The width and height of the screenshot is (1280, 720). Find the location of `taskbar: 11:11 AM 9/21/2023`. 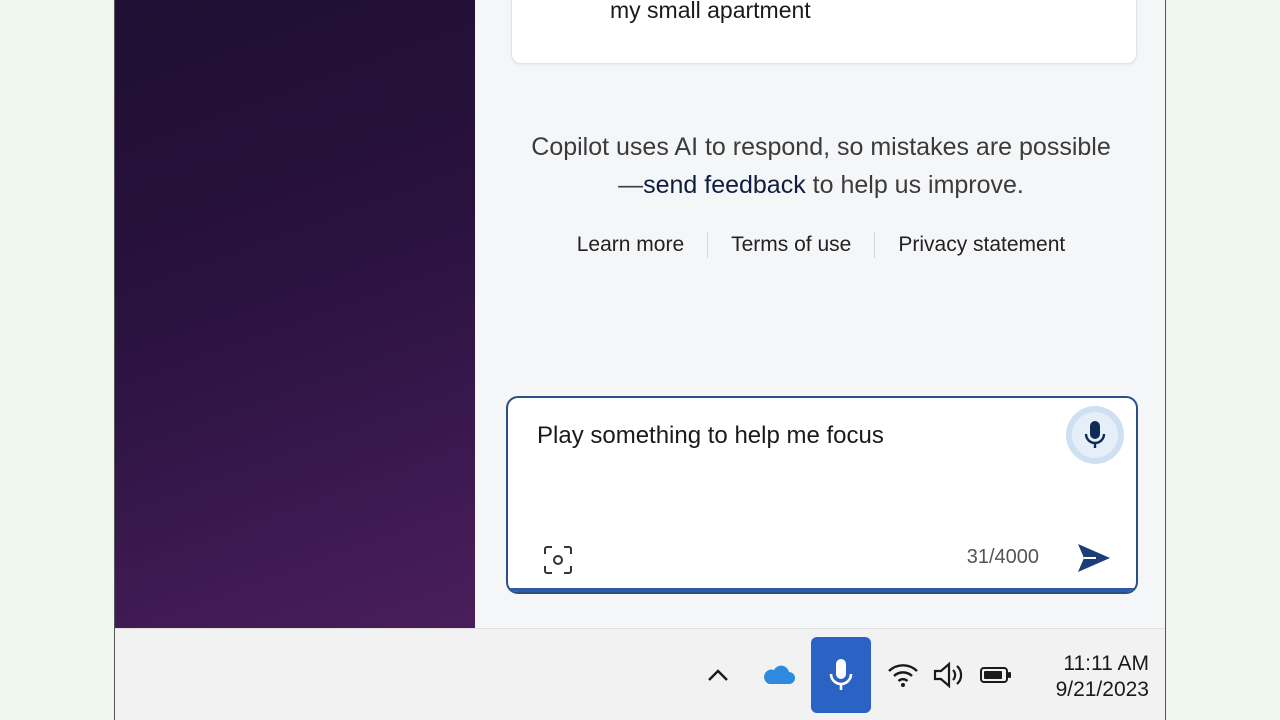

taskbar: 11:11 AM 9/21/2023 is located at coordinates (640, 674).